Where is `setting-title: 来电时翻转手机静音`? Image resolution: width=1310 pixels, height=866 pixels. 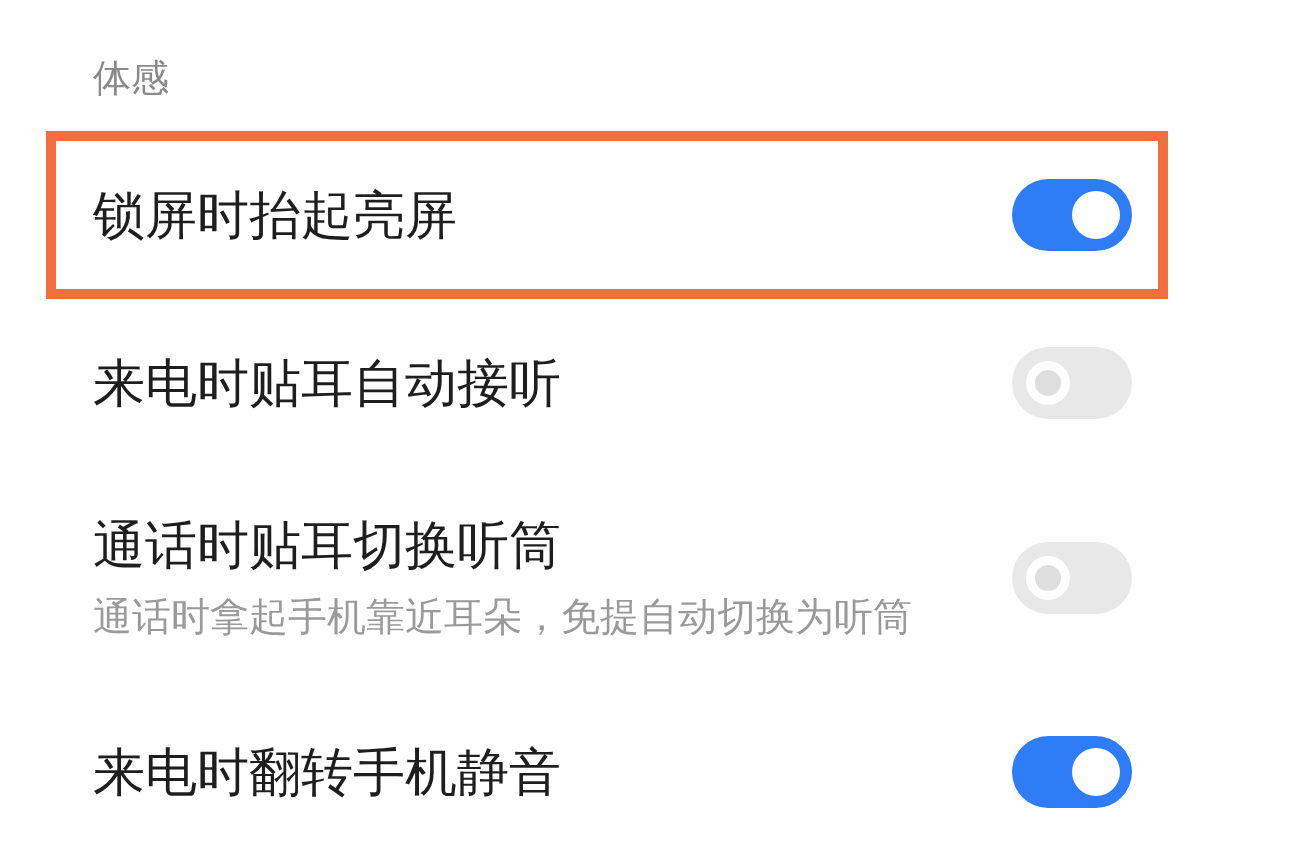 setting-title: 来电时翻转手机静音 is located at coordinates (327, 772).